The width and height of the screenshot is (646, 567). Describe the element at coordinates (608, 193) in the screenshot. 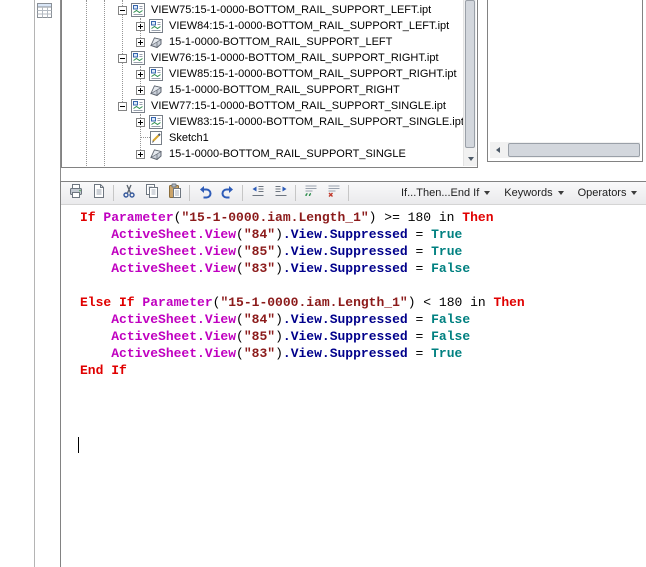

I see `operators-dropdown: Operators` at that location.